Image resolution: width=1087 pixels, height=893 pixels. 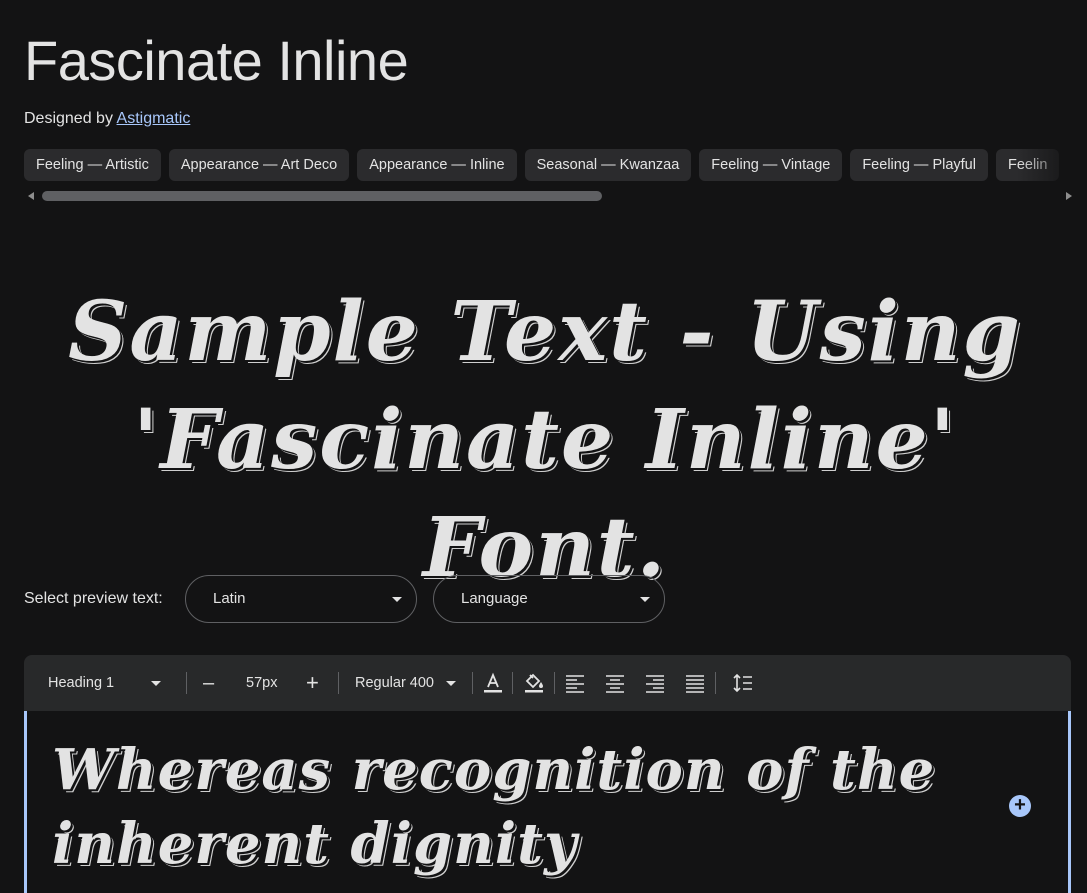 I want to click on align-left-icon, so click(x=575, y=683).